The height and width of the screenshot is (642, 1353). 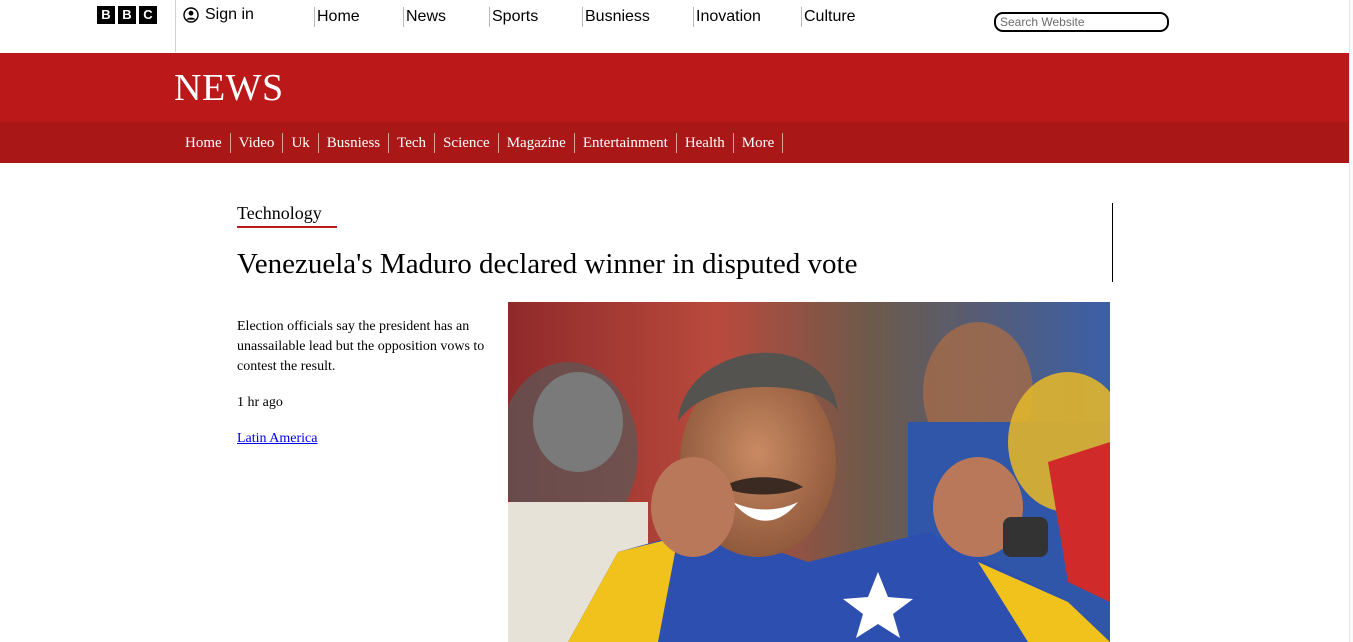 What do you see at coordinates (828, 17) in the screenshot?
I see `top-nav-culture: Culture` at bounding box center [828, 17].